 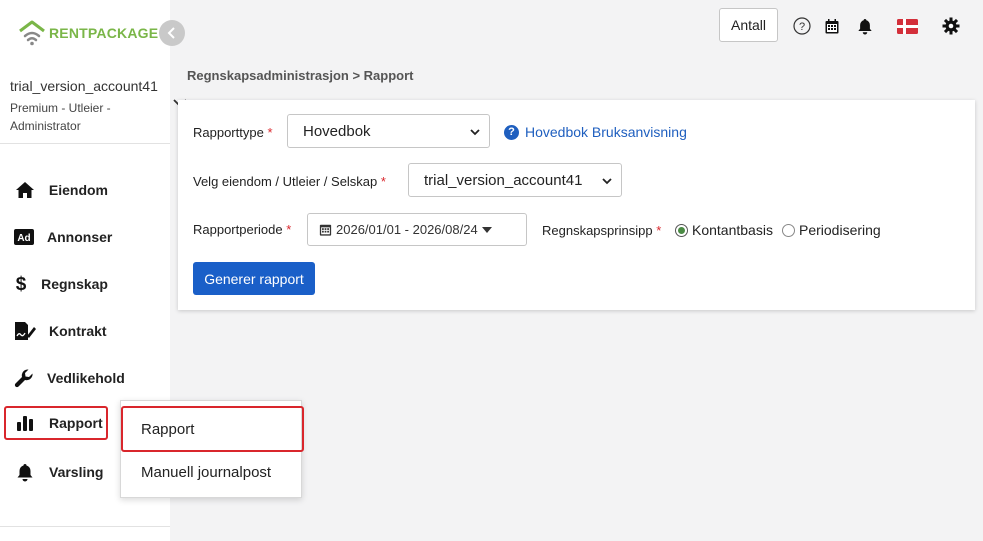 What do you see at coordinates (56, 472) in the screenshot?
I see `sidebar-item-varsling: Varsling` at bounding box center [56, 472].